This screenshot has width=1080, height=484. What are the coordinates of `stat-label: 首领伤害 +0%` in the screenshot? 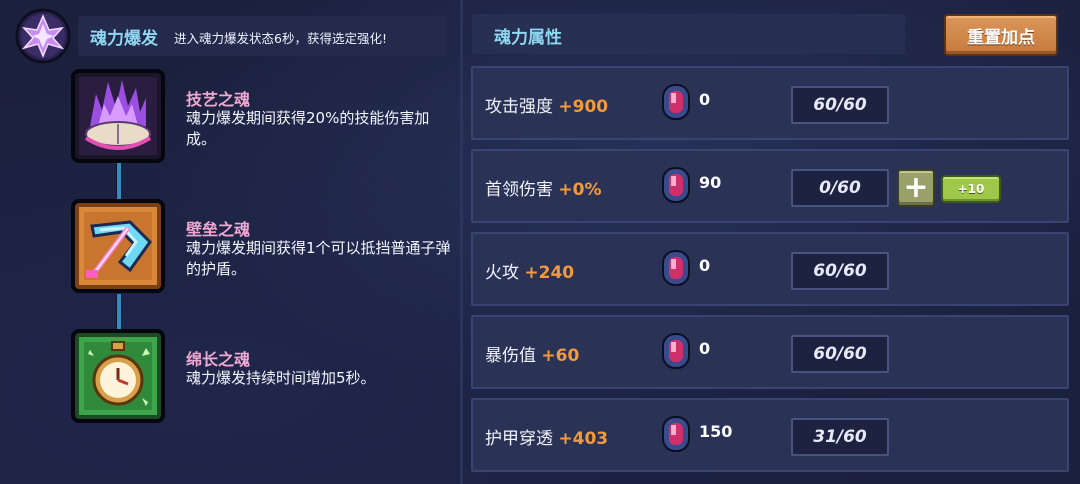 It's located at (543, 187).